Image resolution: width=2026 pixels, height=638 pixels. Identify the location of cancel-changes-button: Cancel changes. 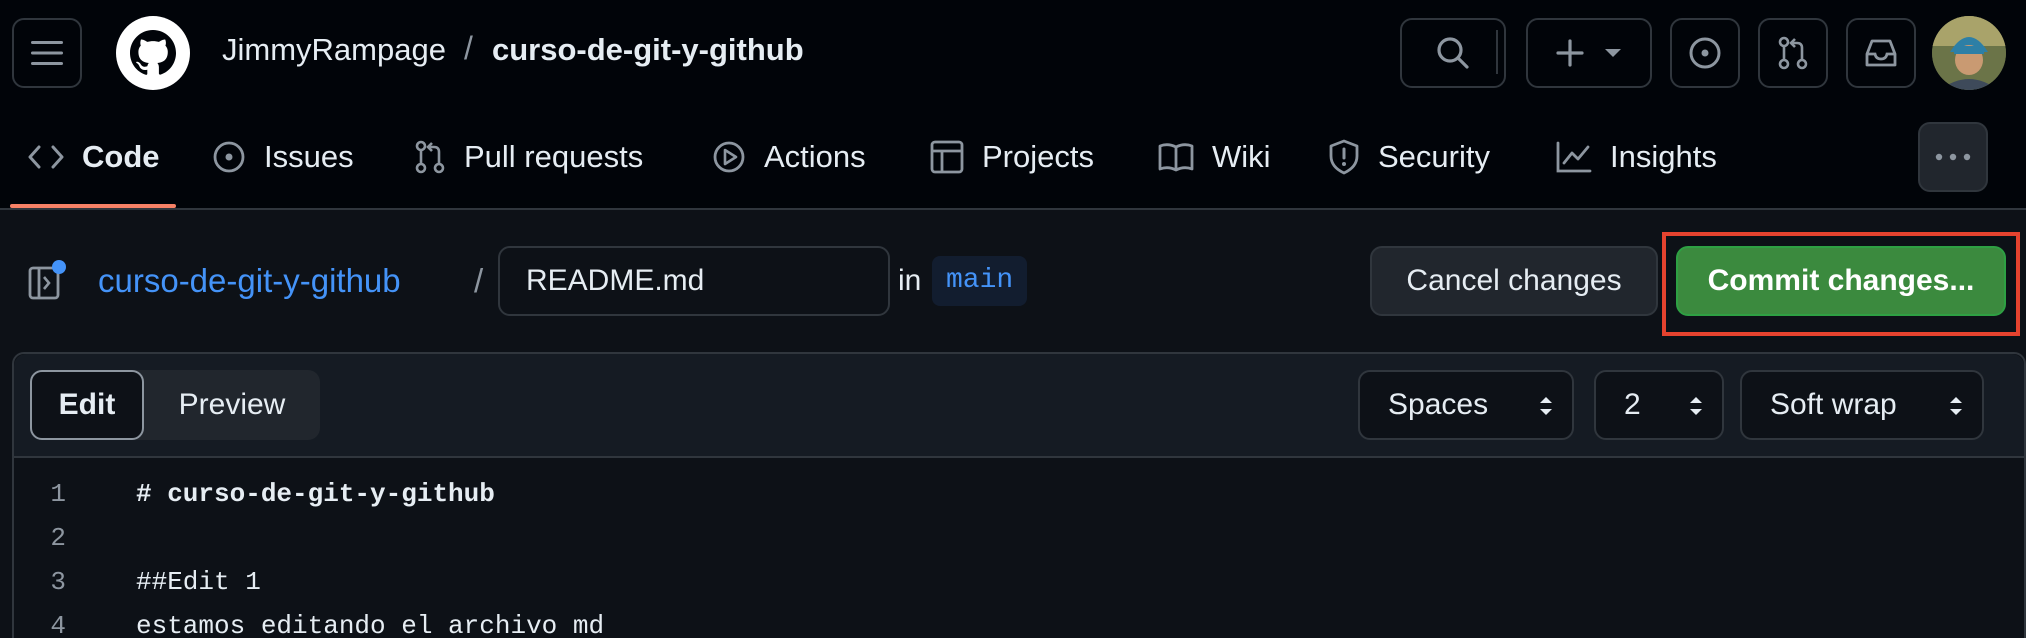
(1514, 281).